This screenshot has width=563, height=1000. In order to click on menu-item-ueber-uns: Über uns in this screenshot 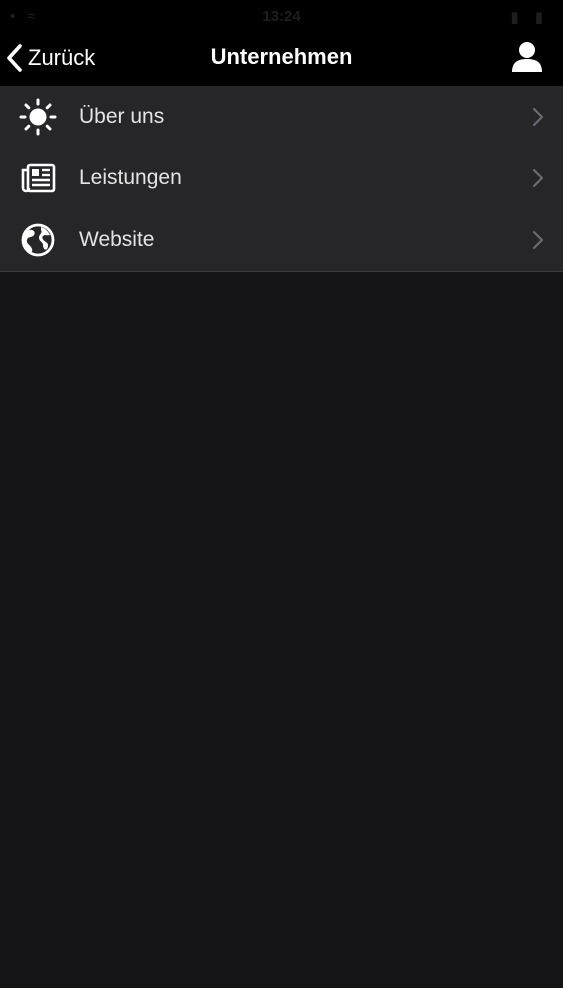, I will do `click(281, 116)`.